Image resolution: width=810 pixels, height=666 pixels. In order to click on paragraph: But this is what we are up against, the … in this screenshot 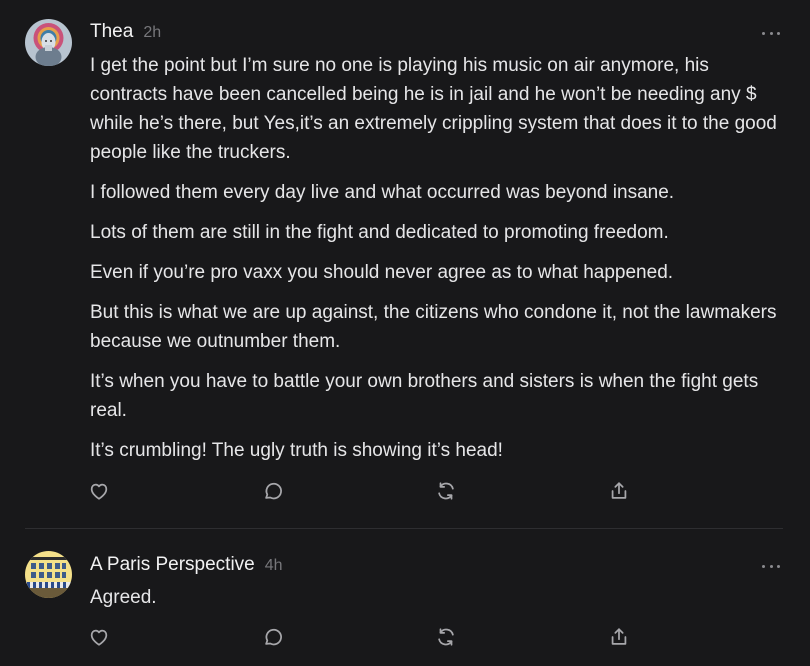, I will do `click(433, 327)`.